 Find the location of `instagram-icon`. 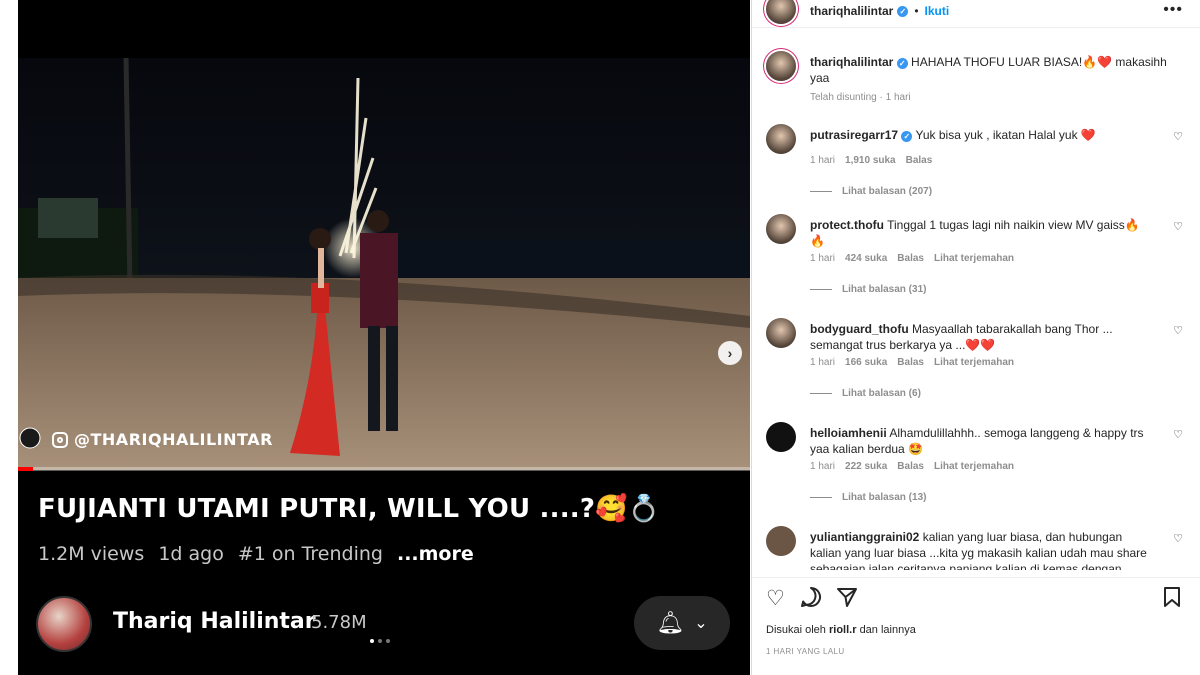

instagram-icon is located at coordinates (60, 439).